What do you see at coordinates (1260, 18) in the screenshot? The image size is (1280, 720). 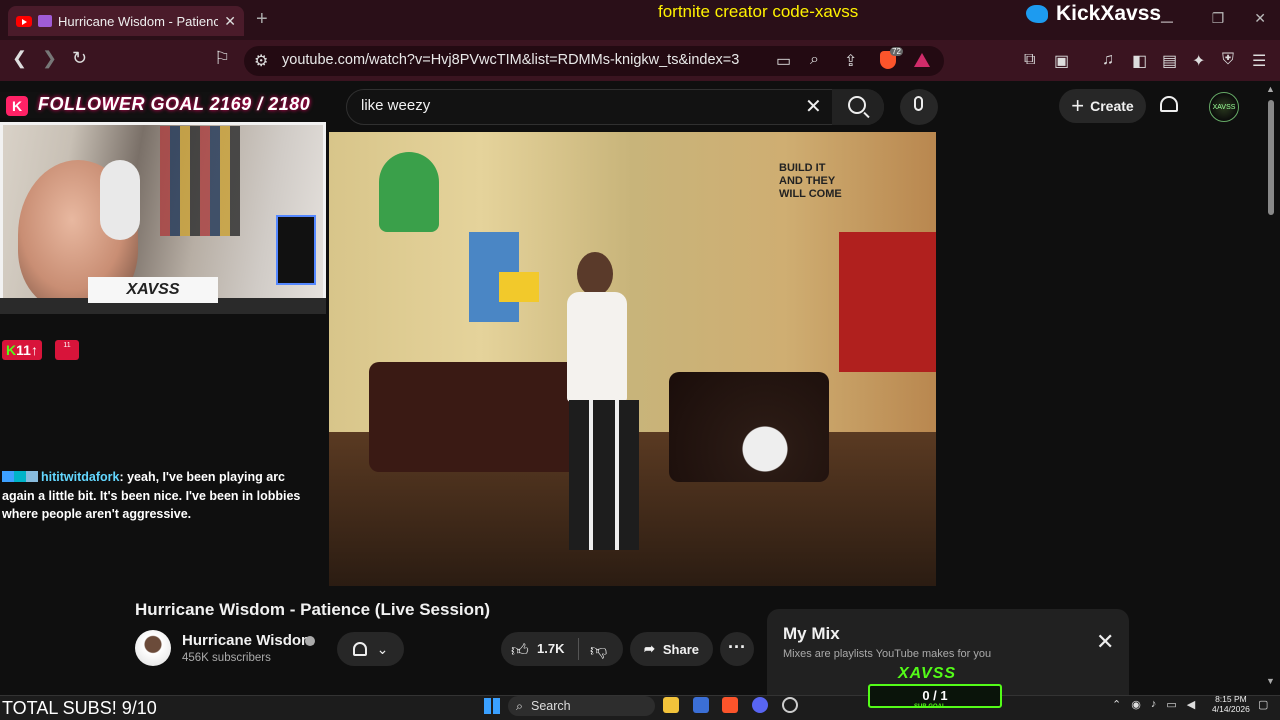 I see `close-window-icon: ✕` at bounding box center [1260, 18].